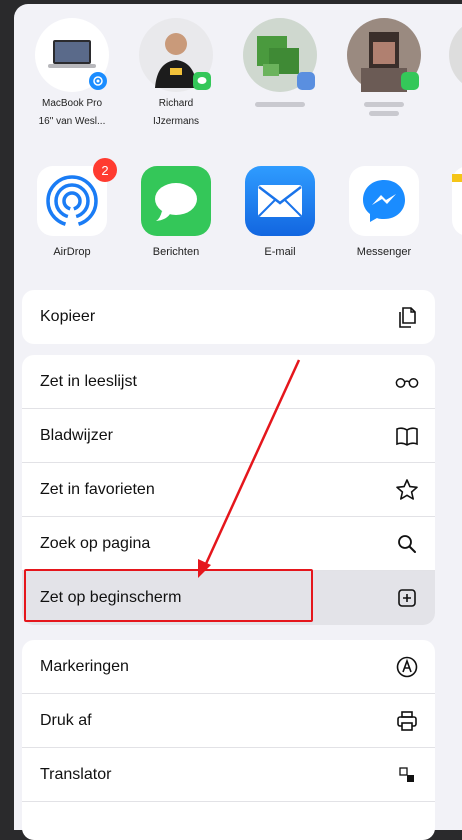 The image size is (462, 840). I want to click on contact-name-line1: Richard, so click(176, 103).